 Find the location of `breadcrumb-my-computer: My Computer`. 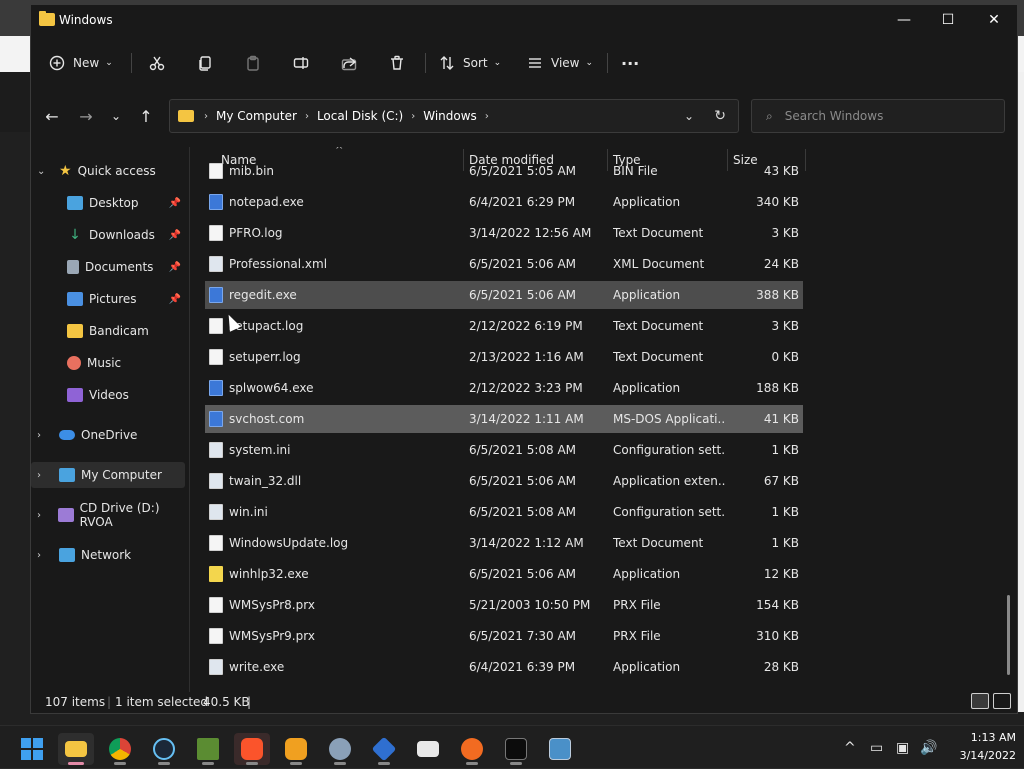

breadcrumb-my-computer: My Computer is located at coordinates (256, 116).